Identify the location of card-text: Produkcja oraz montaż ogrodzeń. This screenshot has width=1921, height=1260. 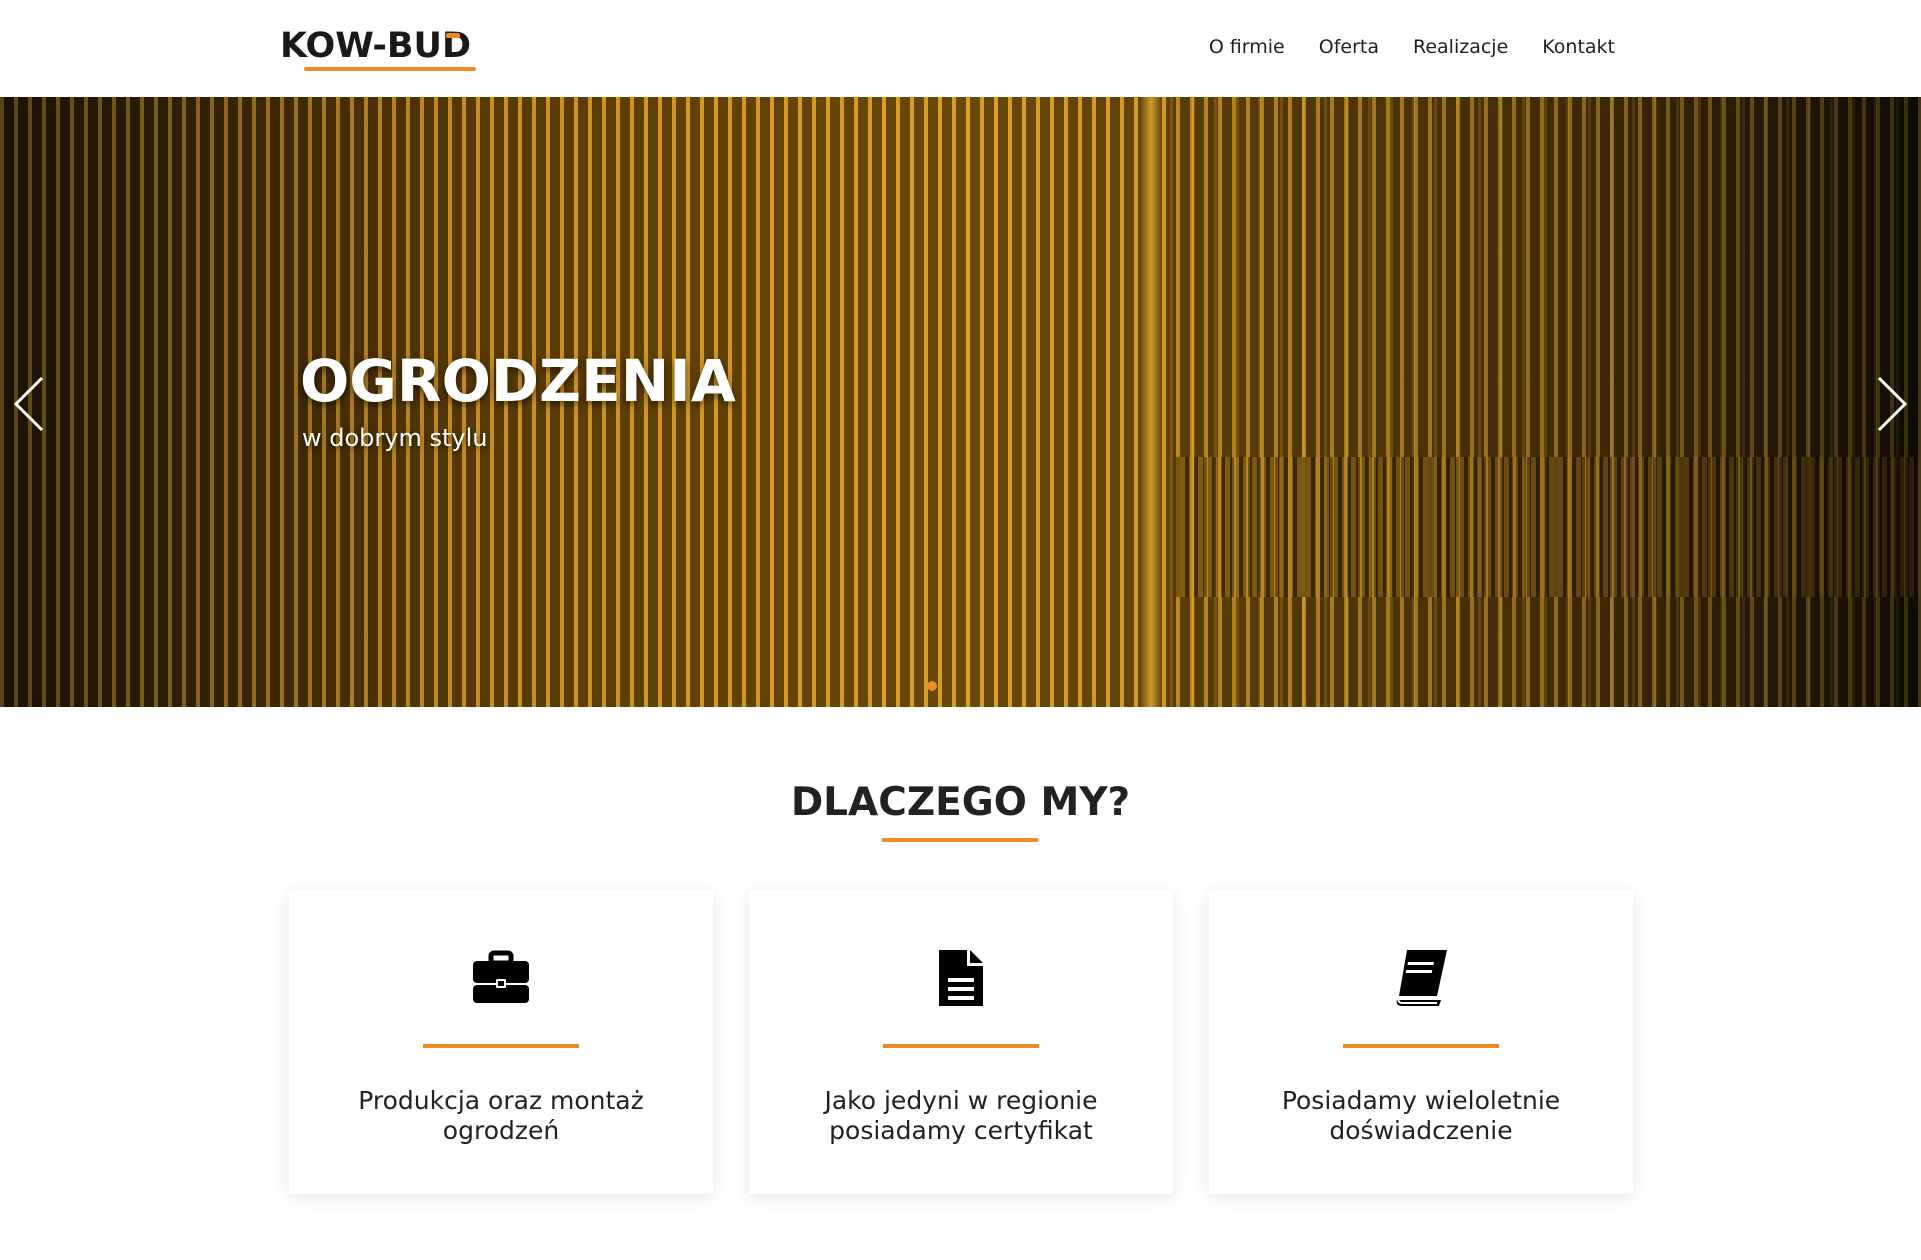
(501, 1115).